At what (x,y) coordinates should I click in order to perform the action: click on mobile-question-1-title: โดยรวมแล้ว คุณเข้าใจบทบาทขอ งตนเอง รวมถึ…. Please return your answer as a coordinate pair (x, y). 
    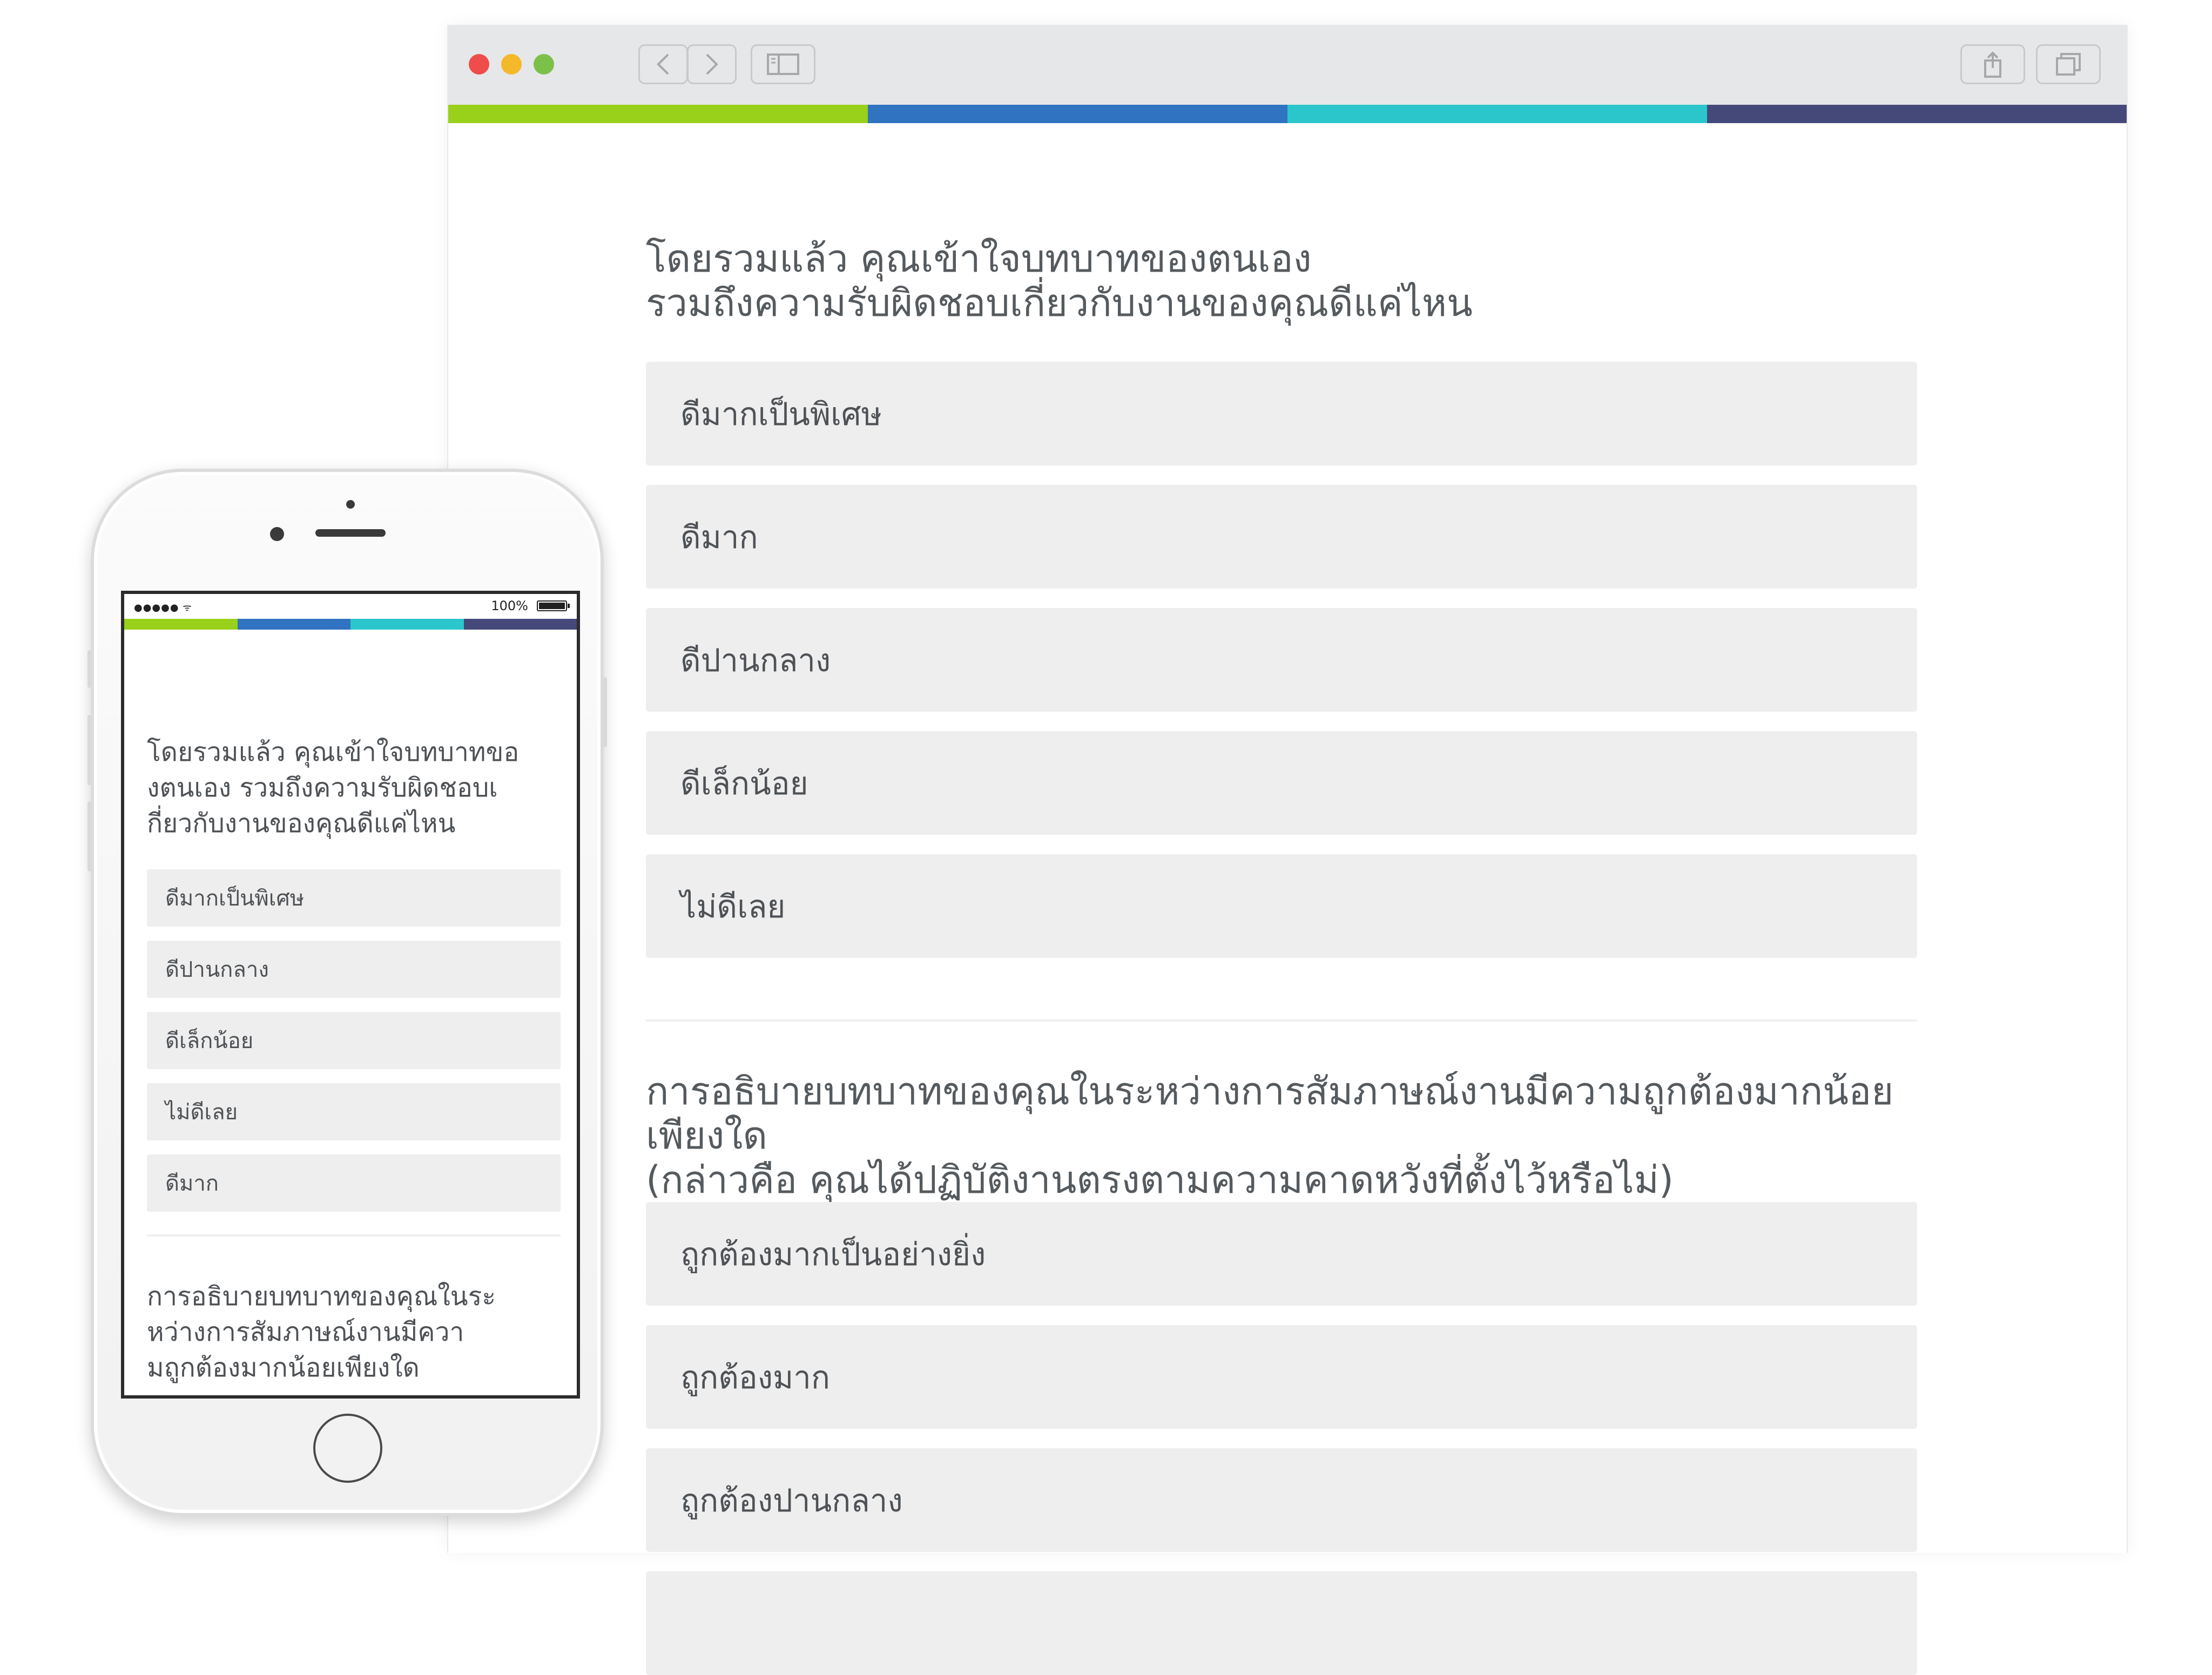
    Looking at the image, I should click on (347, 787).